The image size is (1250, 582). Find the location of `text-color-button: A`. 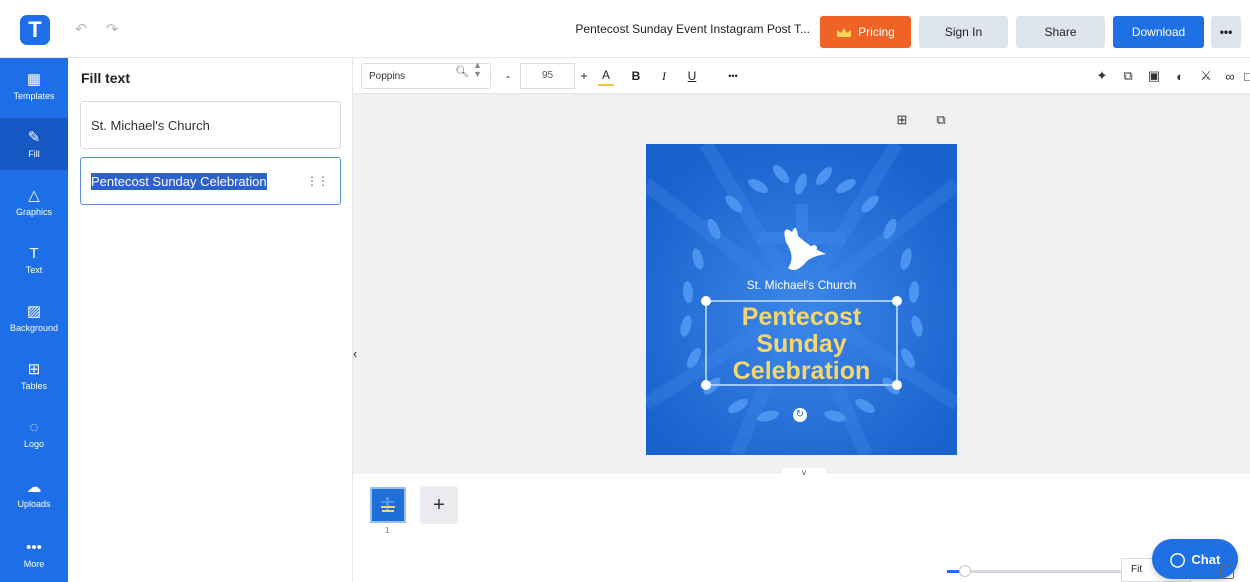

text-color-button: A is located at coordinates (606, 76).